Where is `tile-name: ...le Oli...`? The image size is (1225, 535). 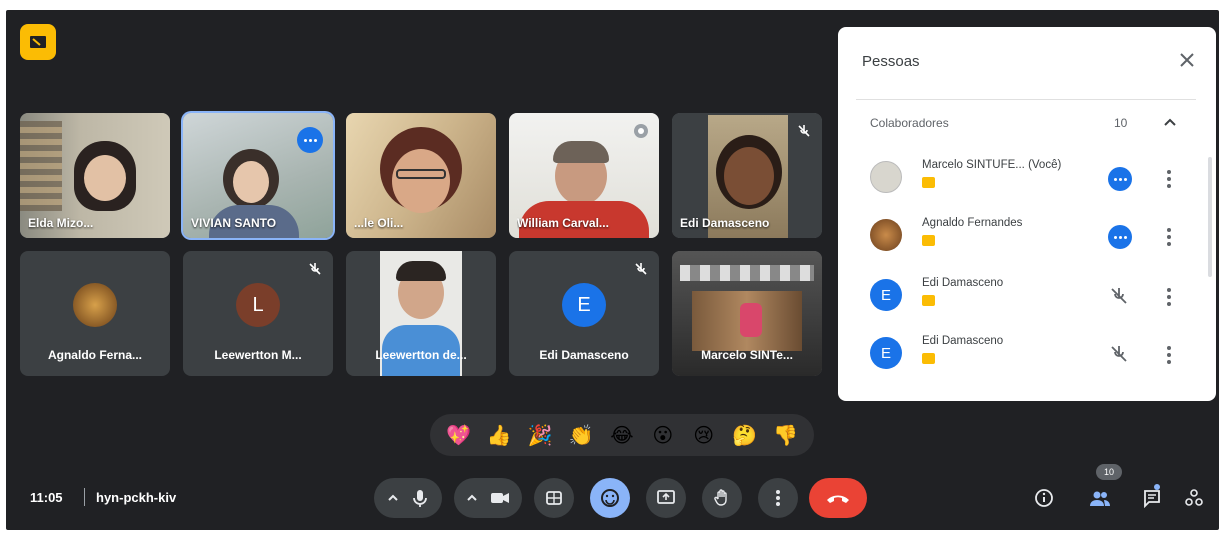
tile-name: ...le Oli... is located at coordinates (379, 223).